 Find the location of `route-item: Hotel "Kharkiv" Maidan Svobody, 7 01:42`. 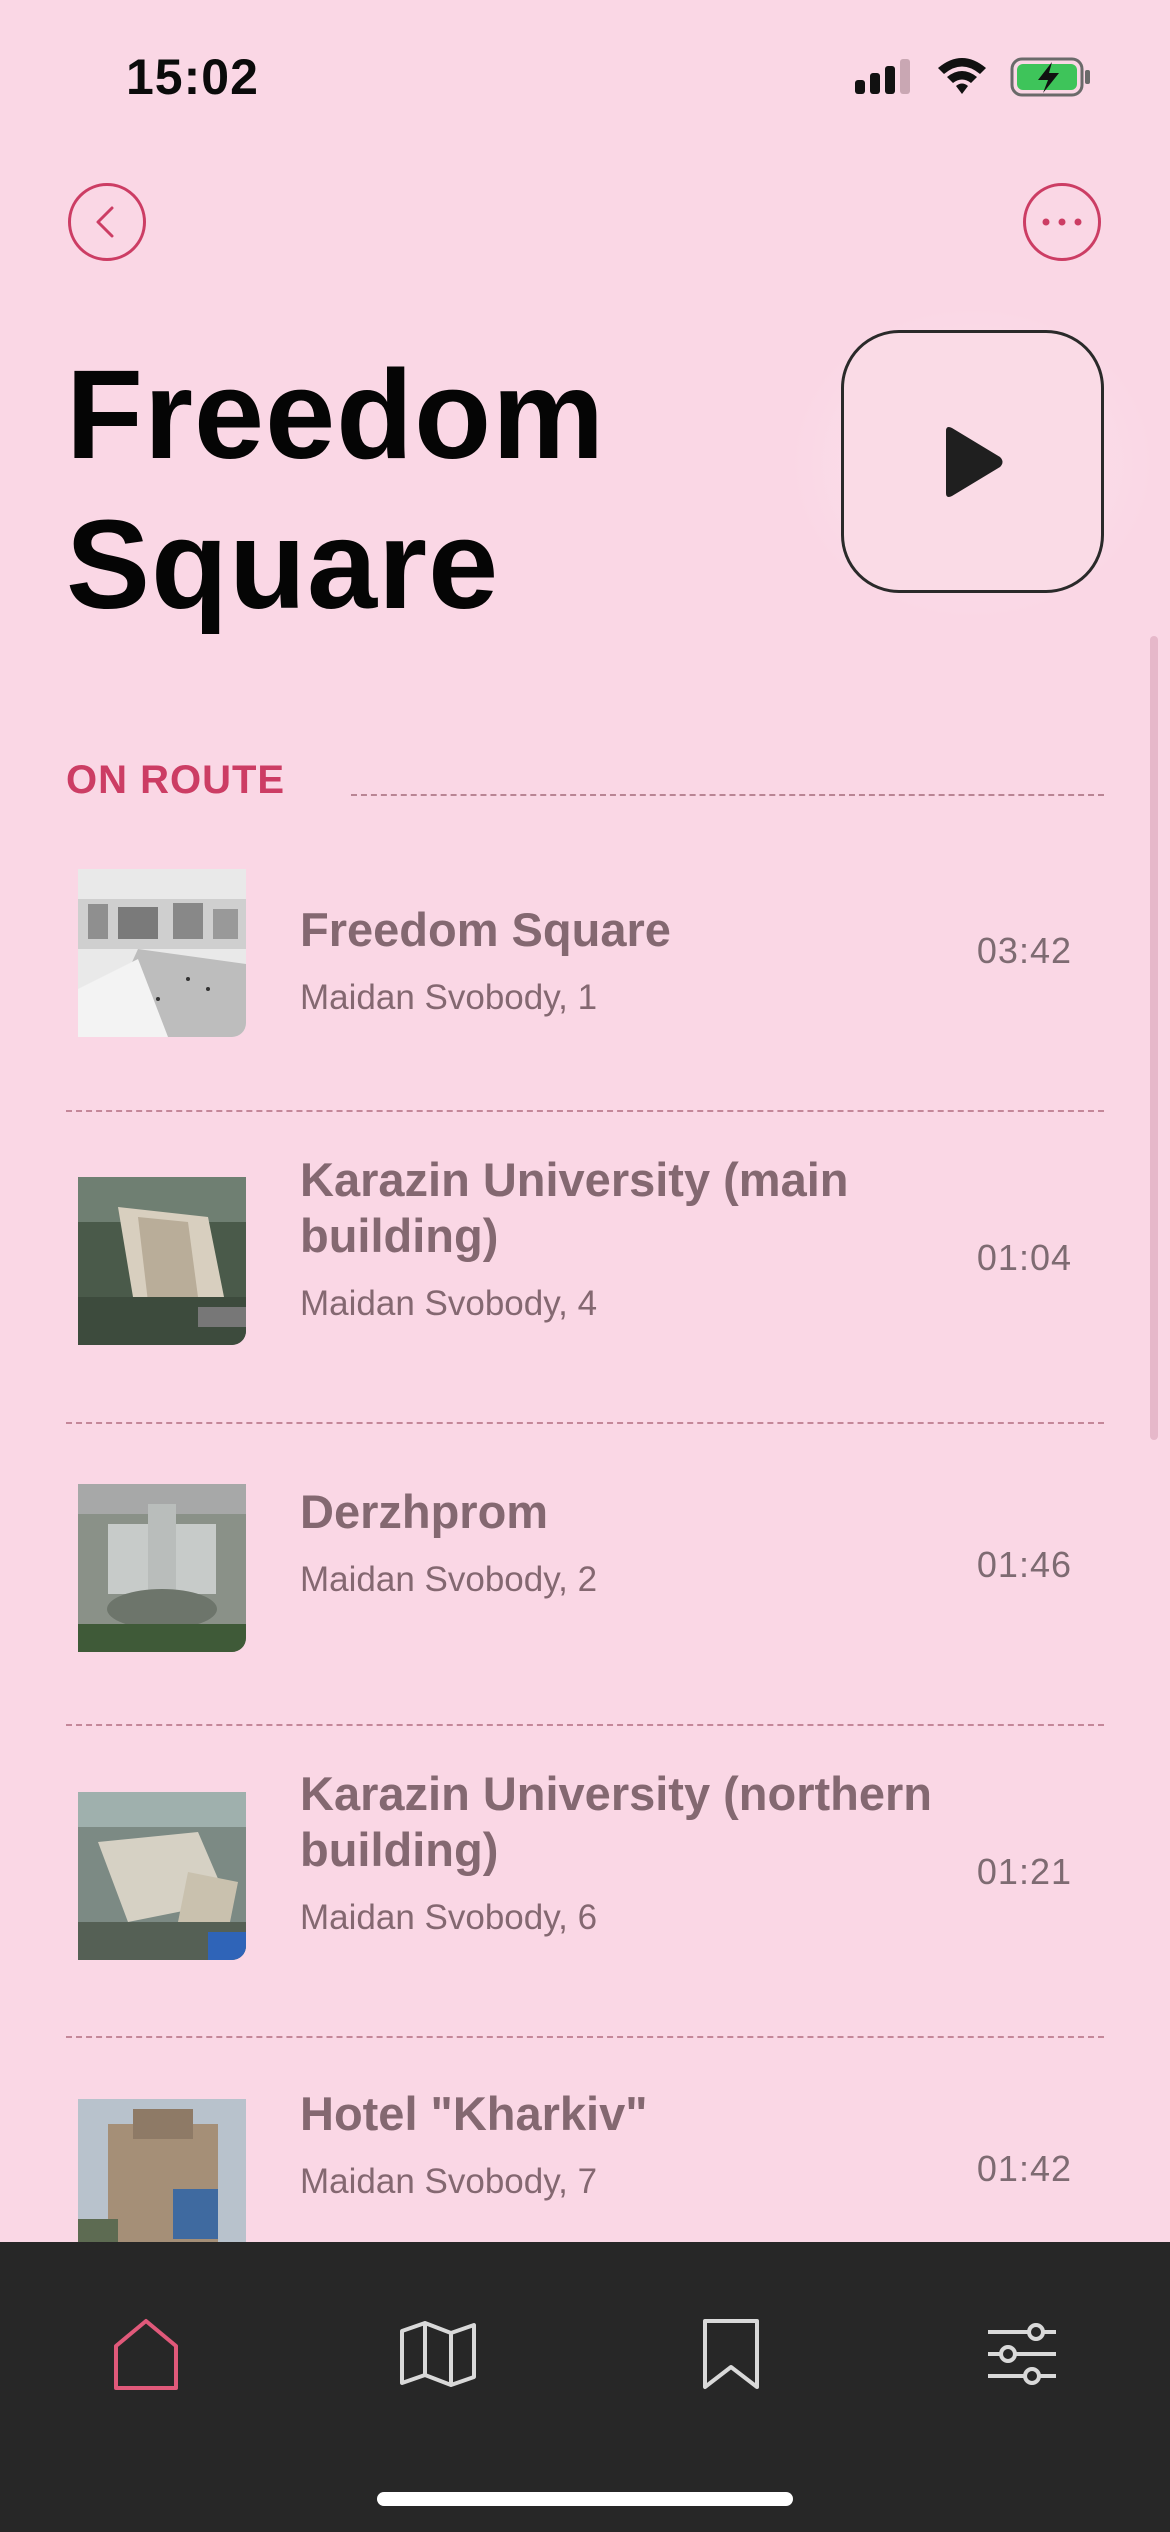

route-item: Hotel "Kharkiv" Maidan Svobody, 7 01:42 is located at coordinates (585, 2140).